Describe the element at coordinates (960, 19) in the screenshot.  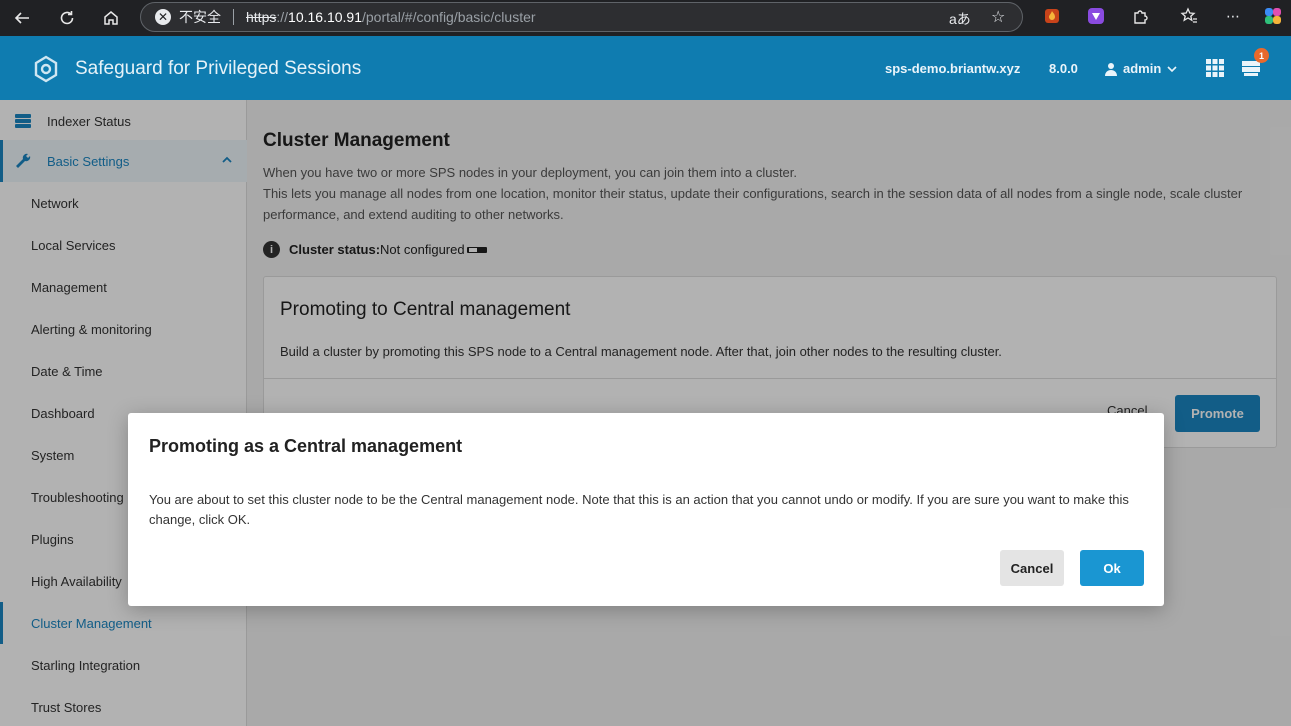
I see `read-aloud-icon: aあ` at that location.